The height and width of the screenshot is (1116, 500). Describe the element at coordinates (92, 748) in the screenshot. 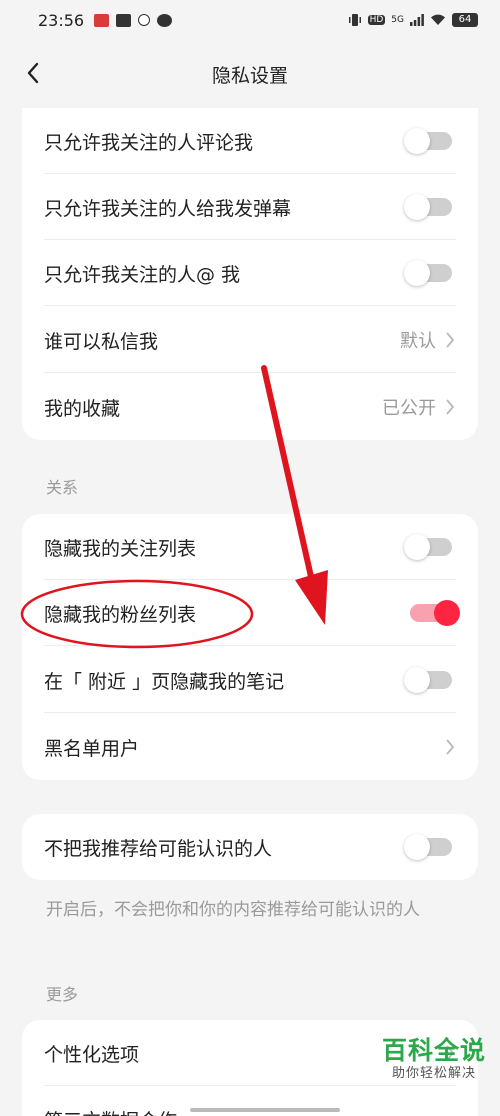

I see `setting-label: 黑名单用户` at that location.